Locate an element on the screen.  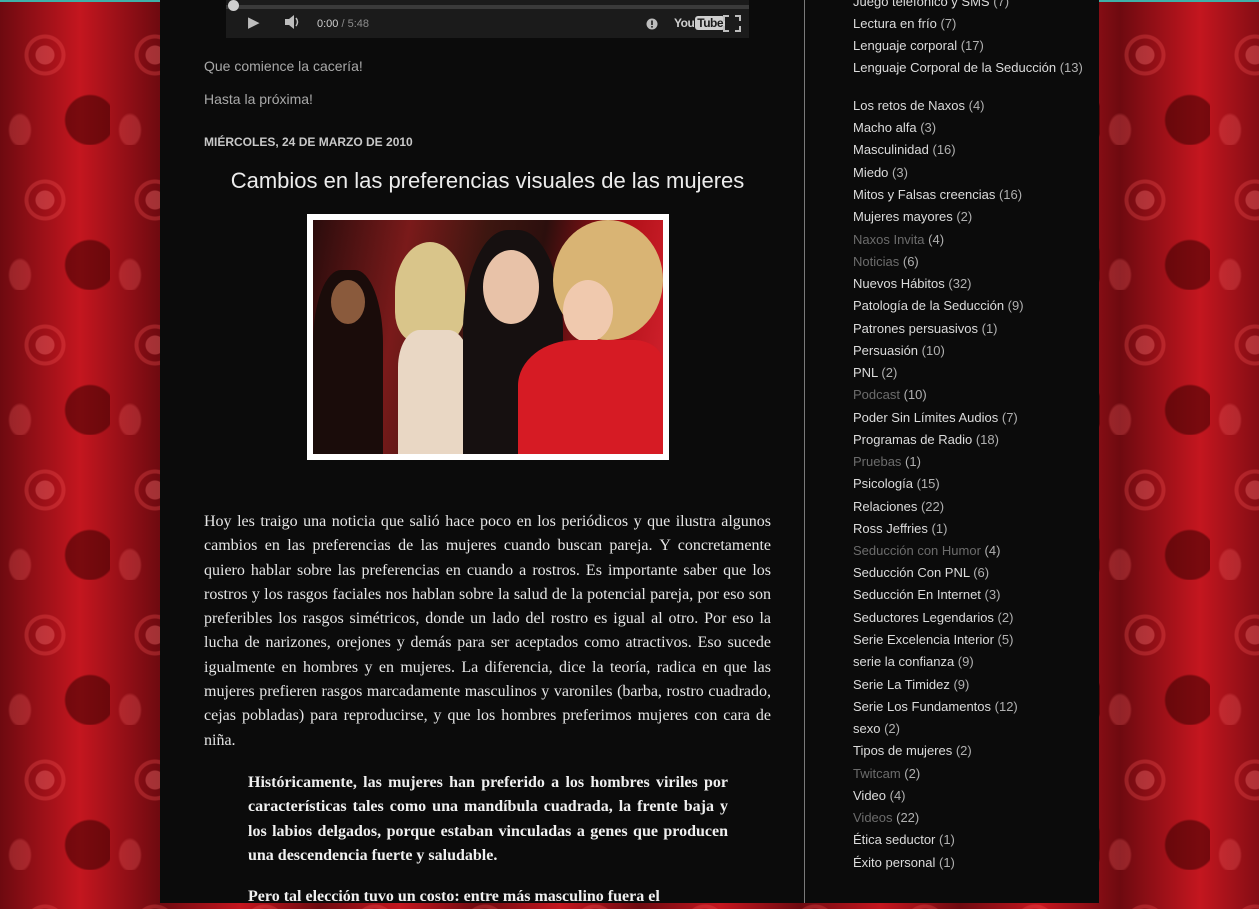
label-item: Seductores Legendarios (2) is located at coordinates (968, 618).